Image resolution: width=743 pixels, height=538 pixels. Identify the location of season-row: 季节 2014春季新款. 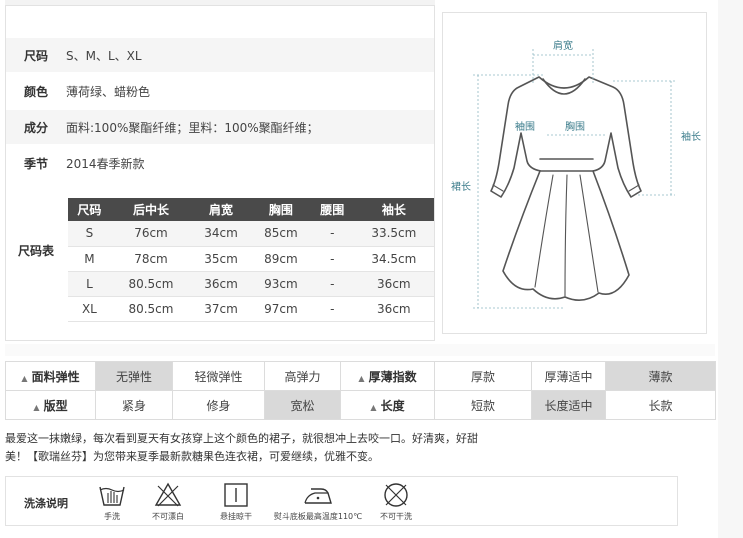
(220, 163).